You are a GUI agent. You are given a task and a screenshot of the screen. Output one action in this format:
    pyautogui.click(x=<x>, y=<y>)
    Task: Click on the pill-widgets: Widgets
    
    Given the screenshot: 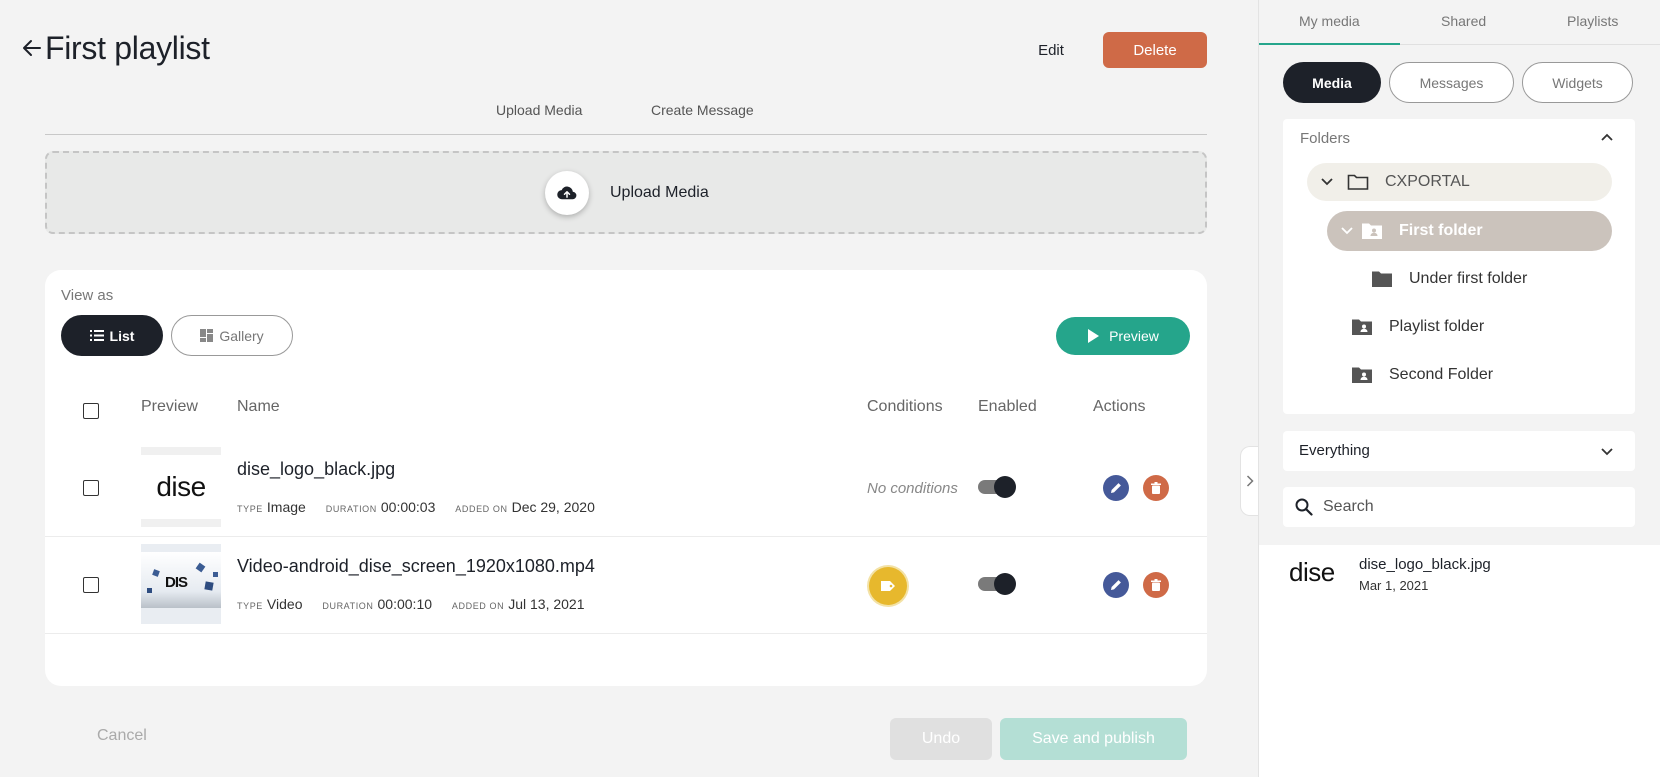 What is the action you would take?
    pyautogui.click(x=1577, y=82)
    